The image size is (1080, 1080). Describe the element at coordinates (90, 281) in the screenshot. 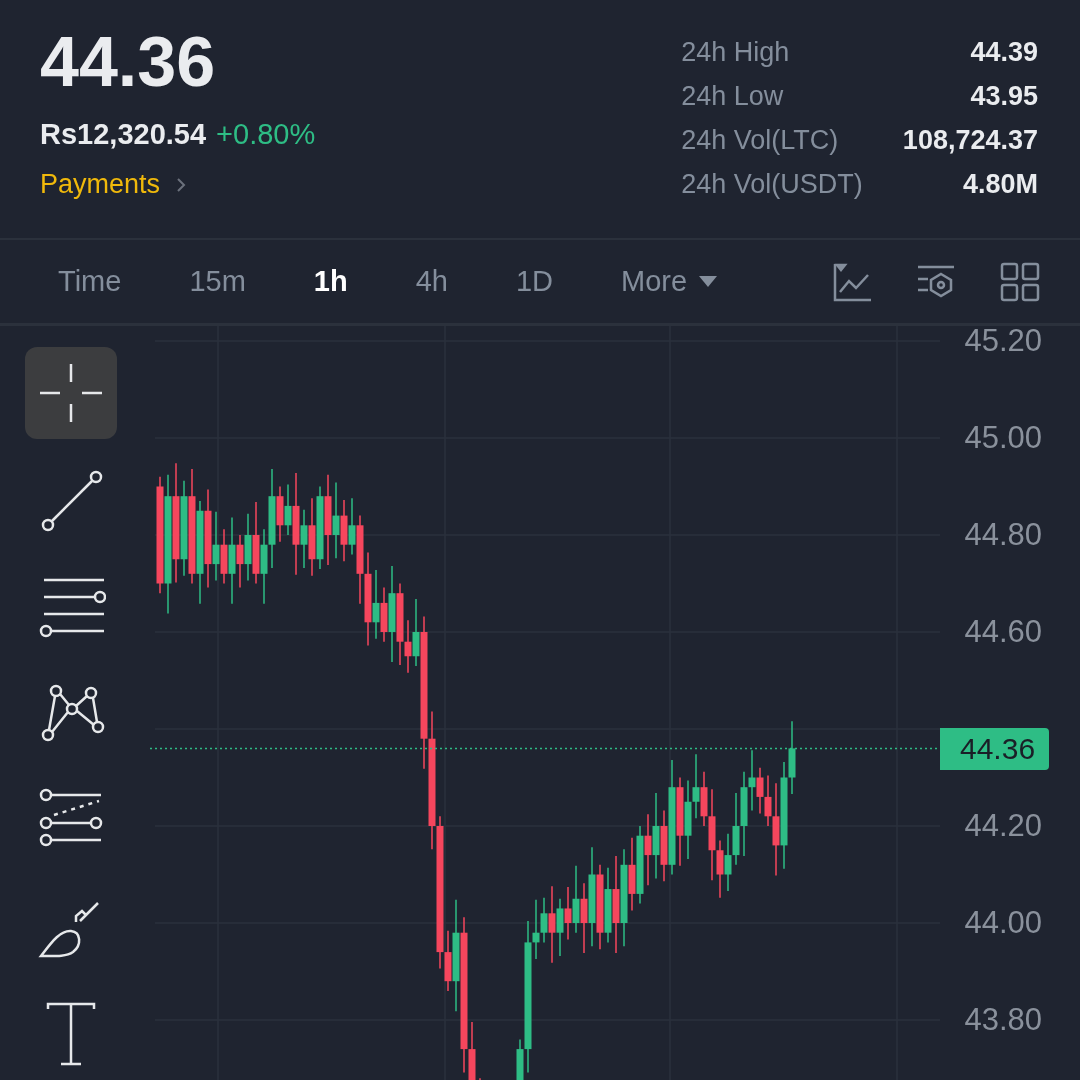

I see `interval-tab: Time` at that location.